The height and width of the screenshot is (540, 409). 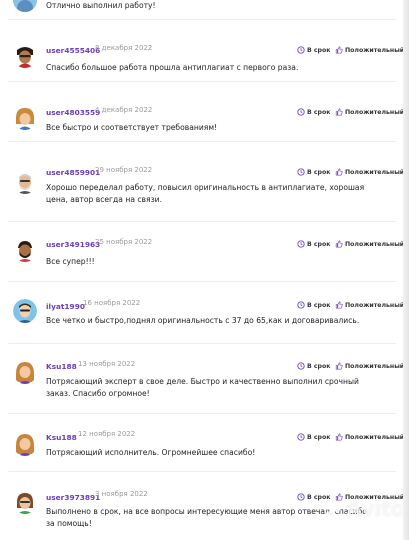 I want to click on review-text: Отлично выполнил работу!, so click(x=101, y=5).